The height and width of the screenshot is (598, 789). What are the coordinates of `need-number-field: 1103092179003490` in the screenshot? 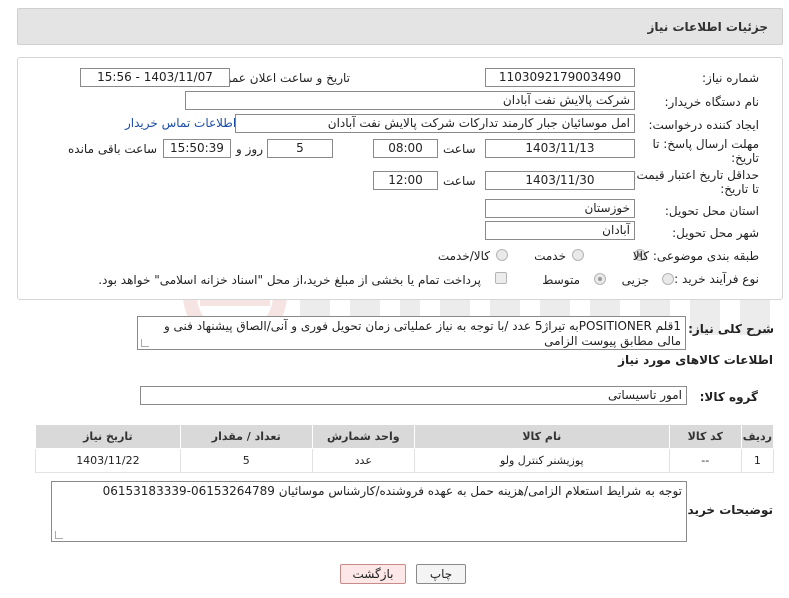 It's located at (560, 77).